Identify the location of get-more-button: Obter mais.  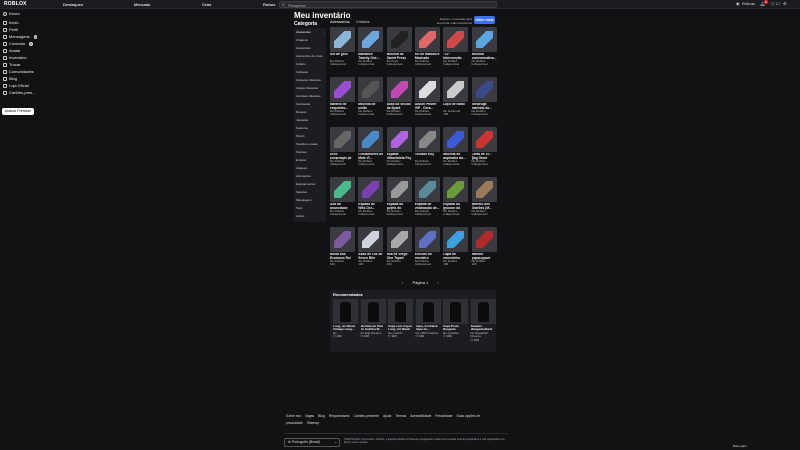
(484, 20).